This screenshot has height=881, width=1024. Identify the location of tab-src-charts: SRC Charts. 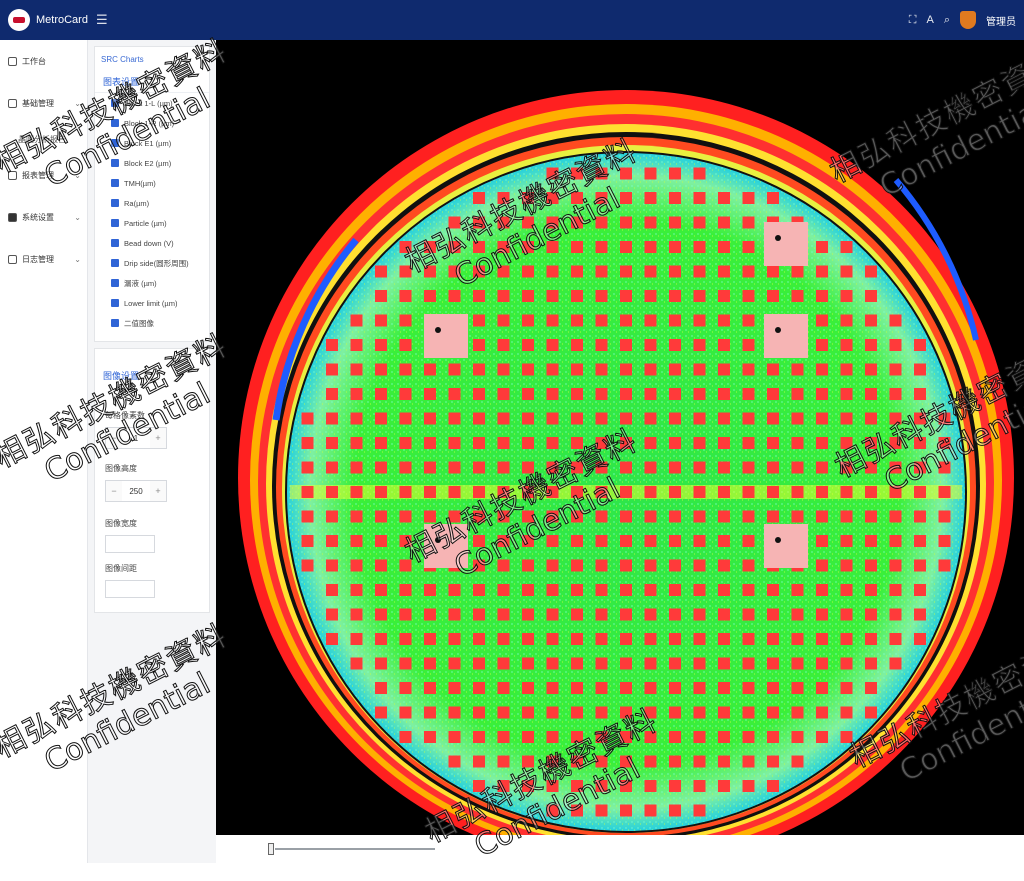
(152, 59).